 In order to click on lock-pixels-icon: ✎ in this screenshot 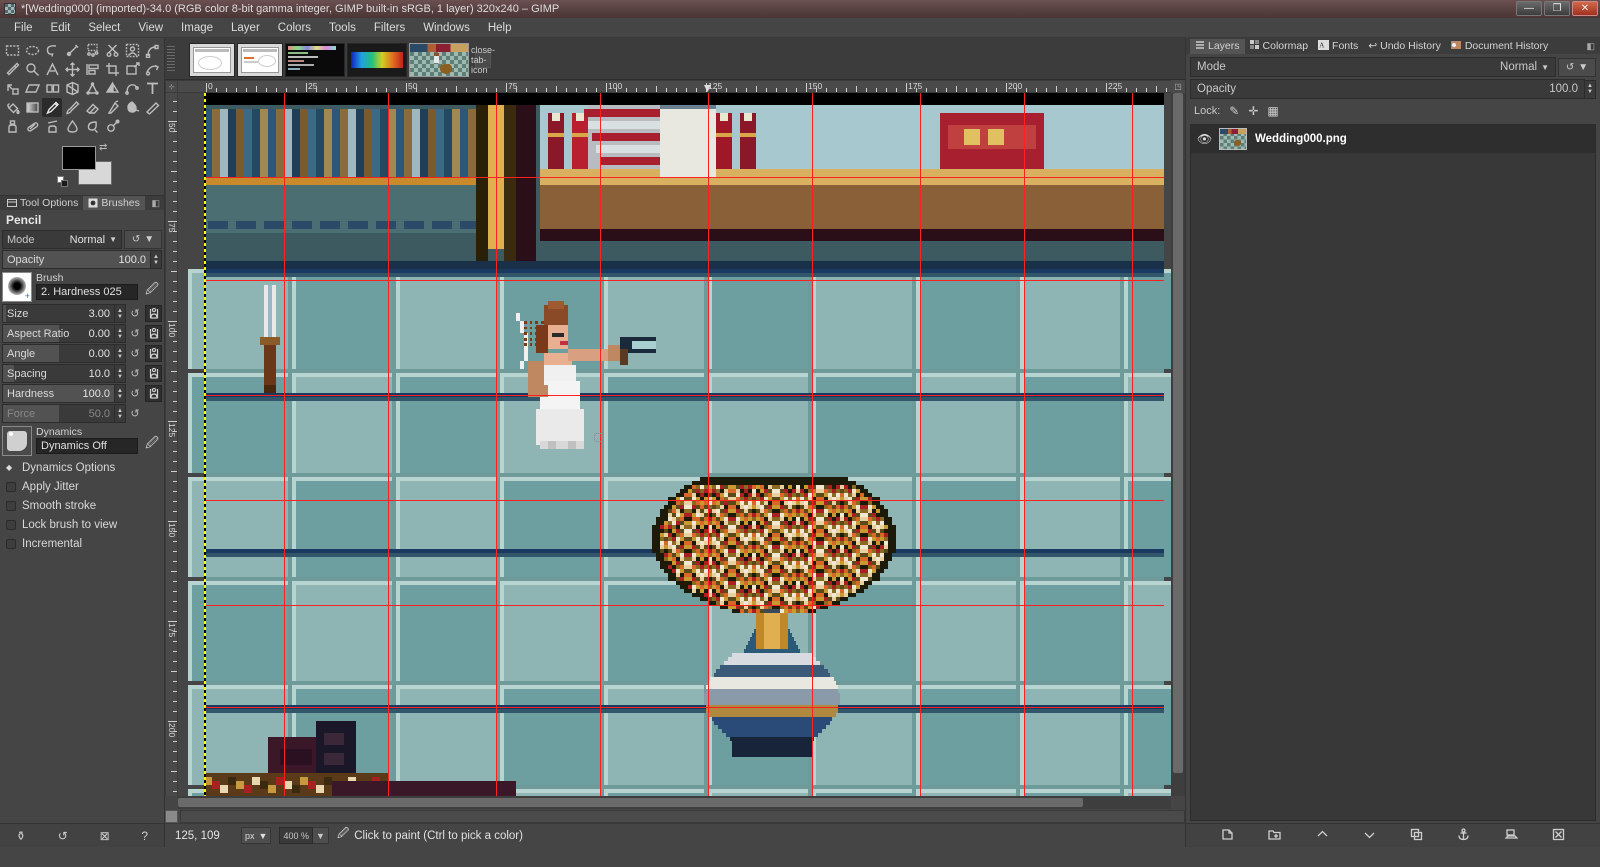, I will do `click(1234, 111)`.